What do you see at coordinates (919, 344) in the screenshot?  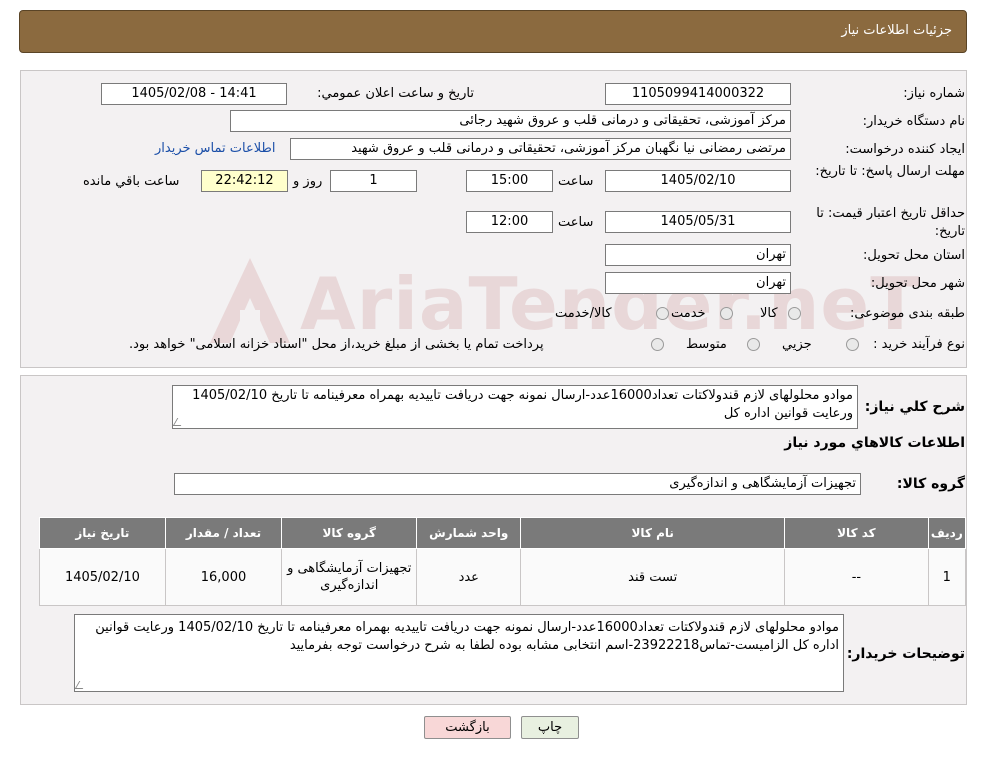 I see `process-type-label: نوع فرآیند خرید :` at bounding box center [919, 344].